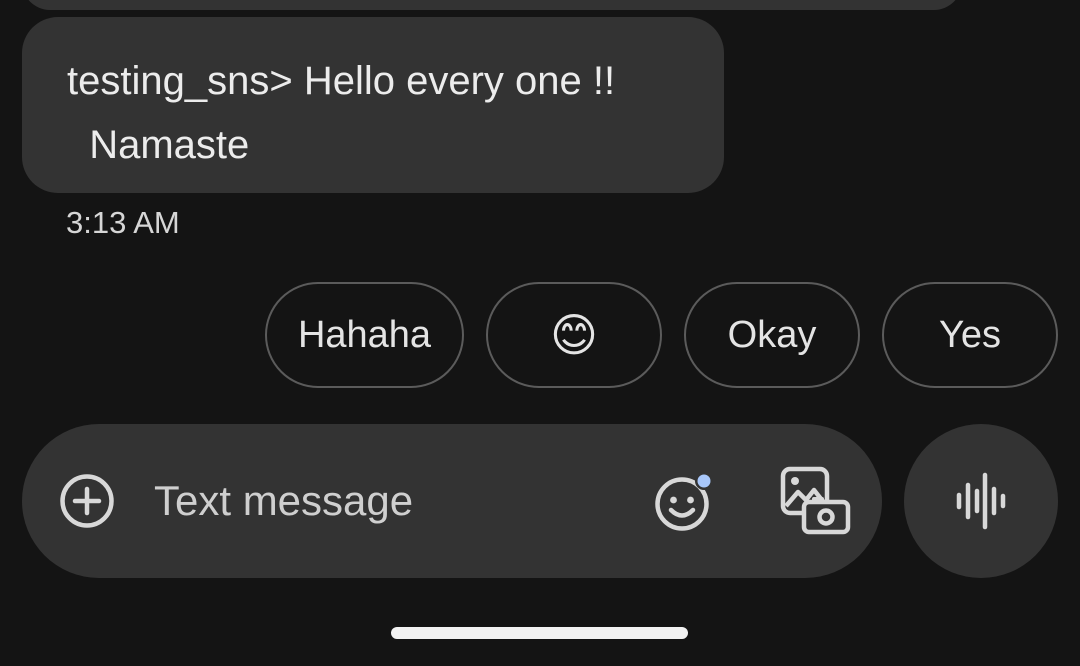 This screenshot has width=1080, height=666. I want to click on emoji-icon, so click(685, 503).